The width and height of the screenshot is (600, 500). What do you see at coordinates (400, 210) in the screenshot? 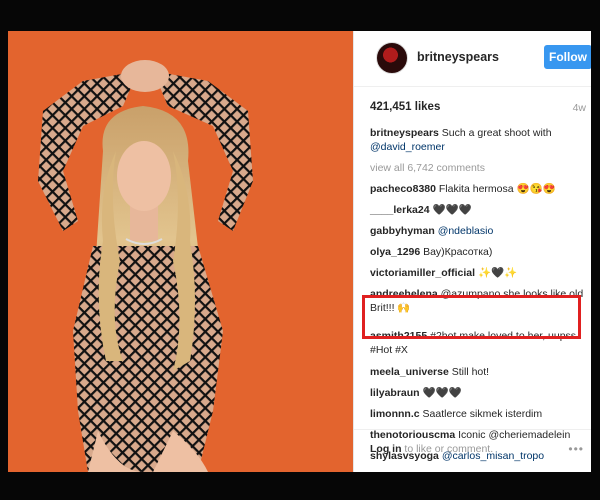
I see `comment-username: ____lerka24` at bounding box center [400, 210].